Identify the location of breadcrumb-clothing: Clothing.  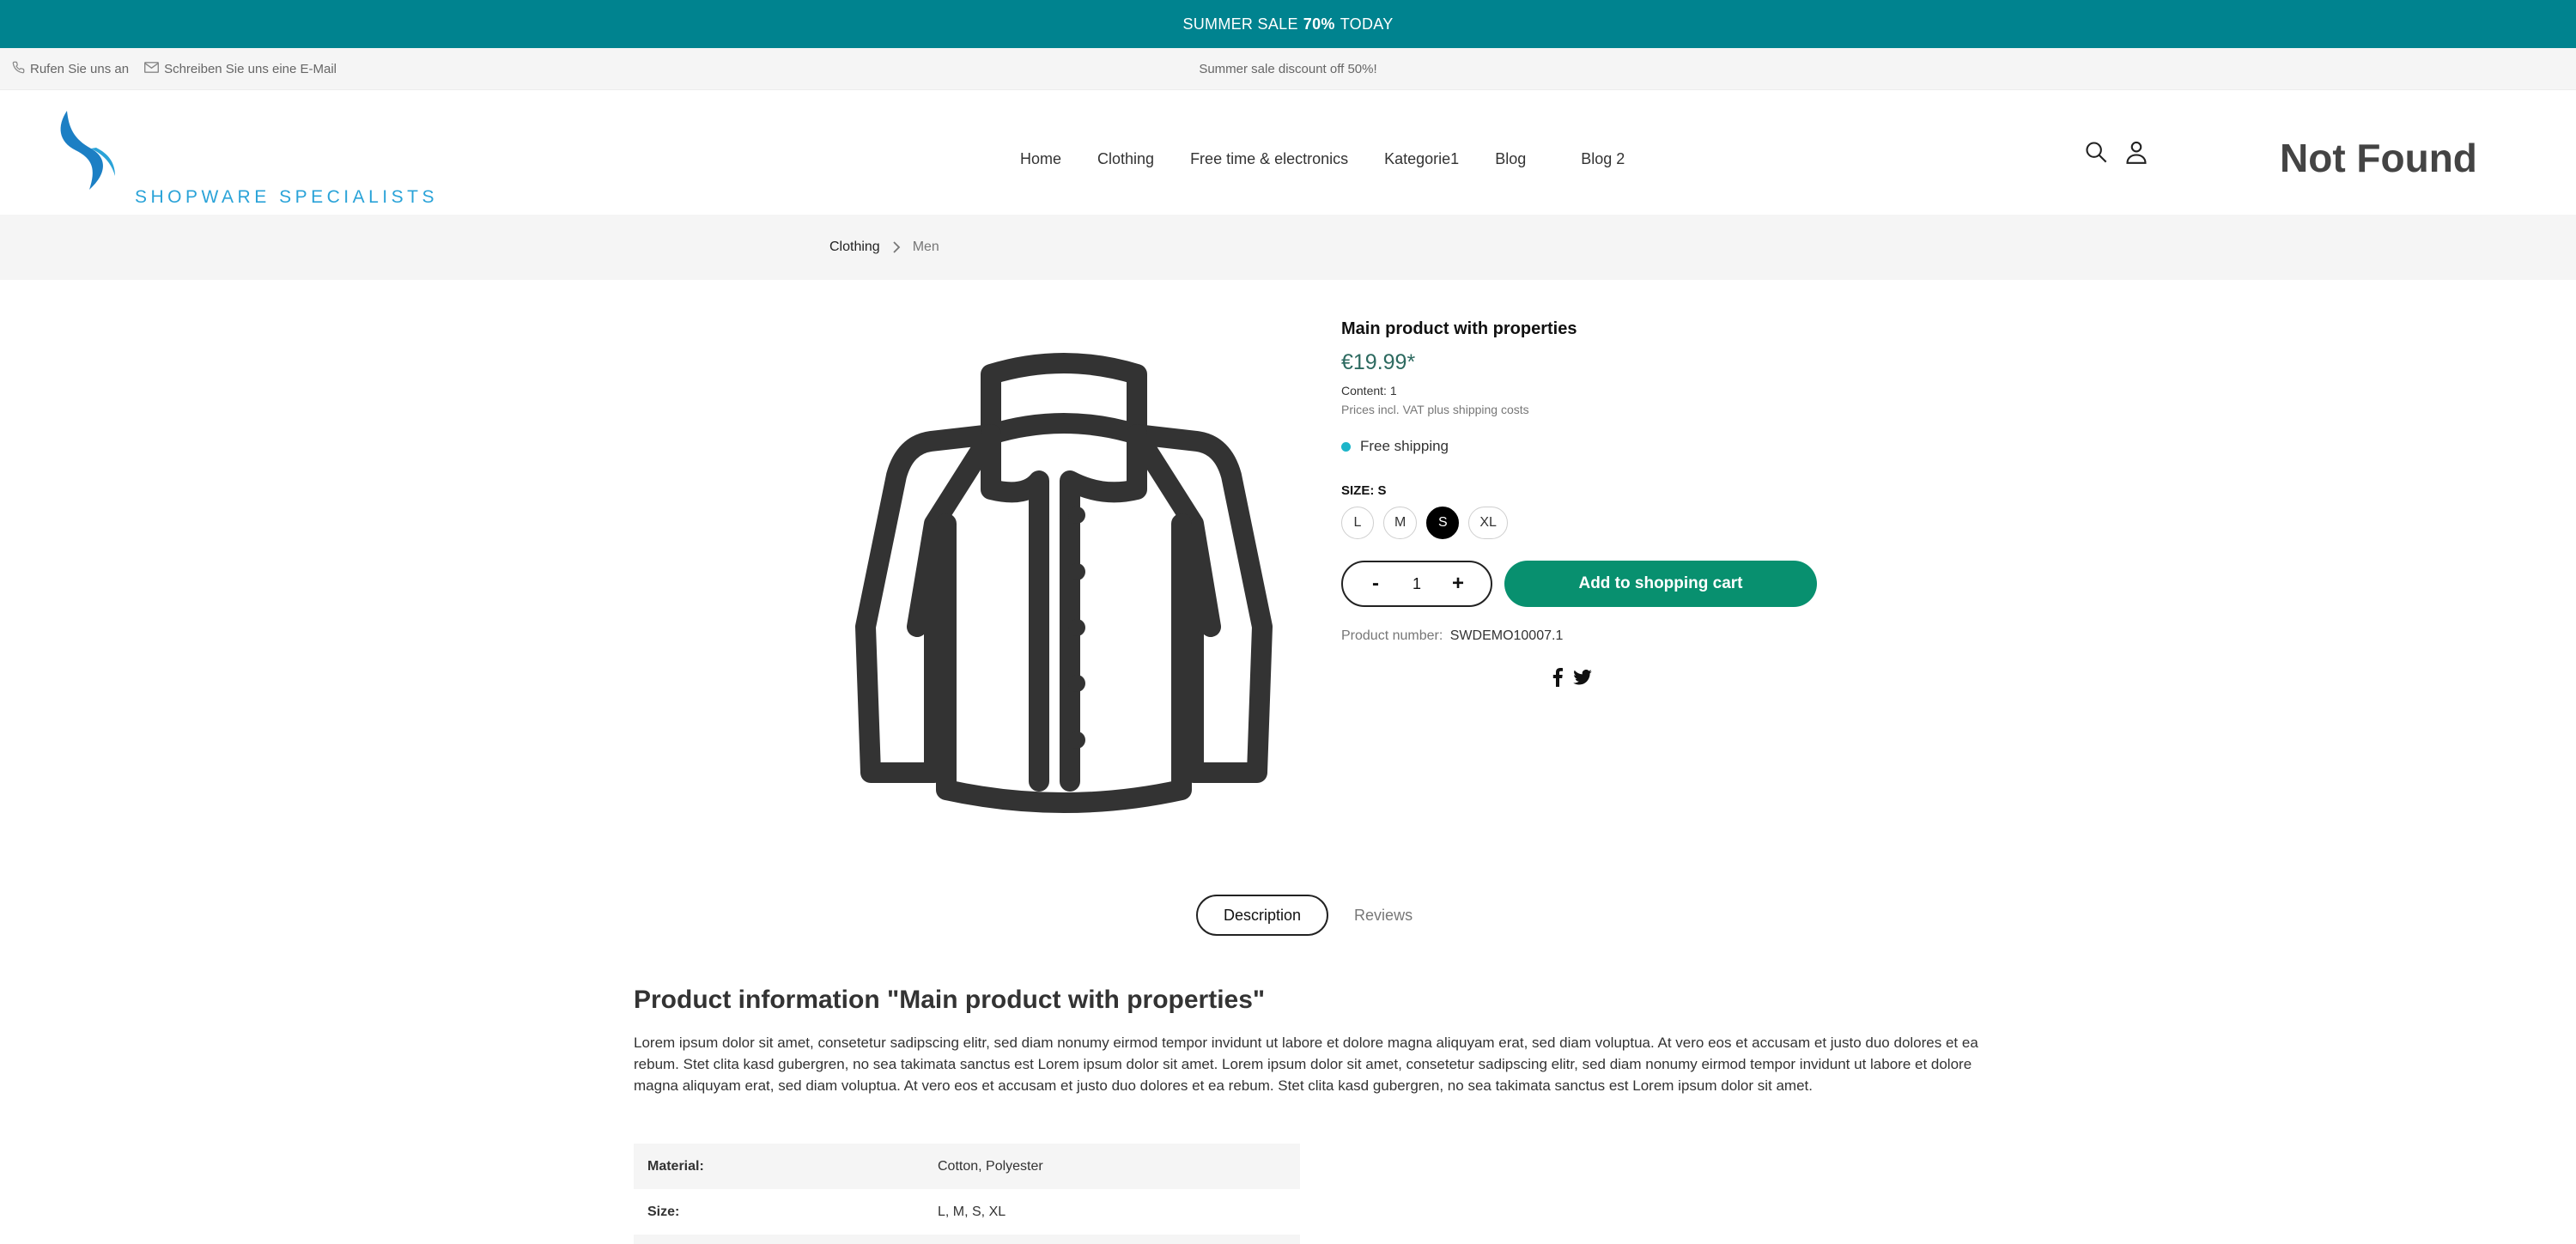
(854, 248).